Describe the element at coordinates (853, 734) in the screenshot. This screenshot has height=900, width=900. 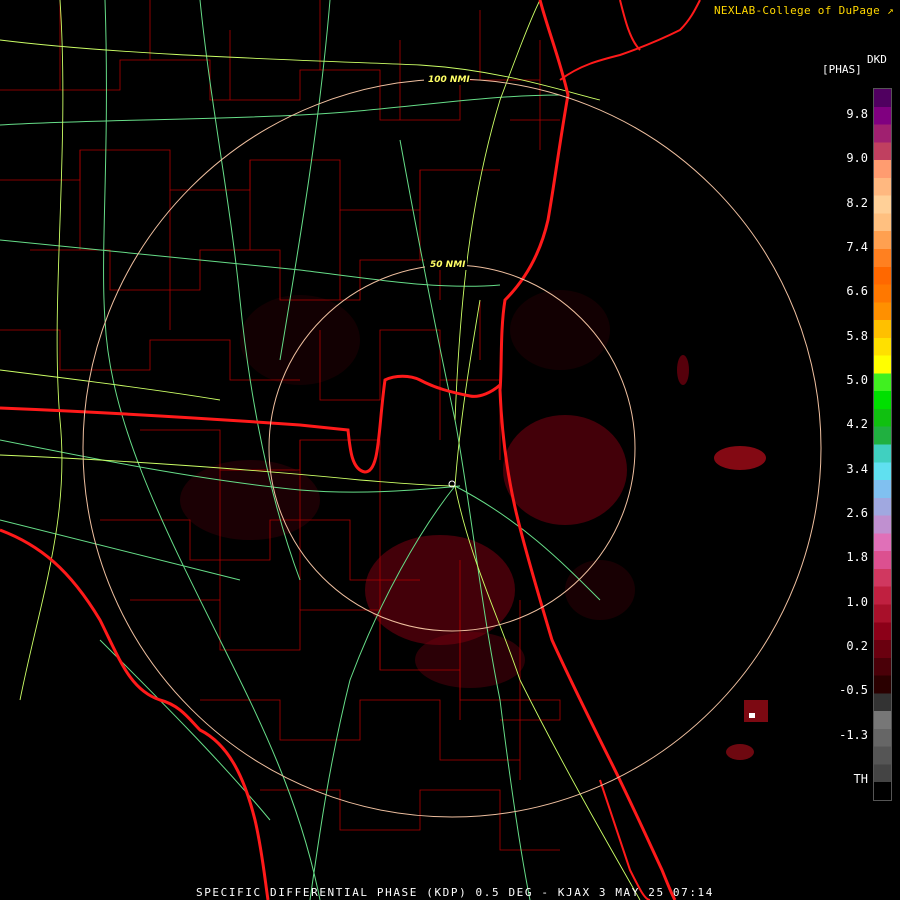
I see `color-scale-tick: -1.3` at that location.